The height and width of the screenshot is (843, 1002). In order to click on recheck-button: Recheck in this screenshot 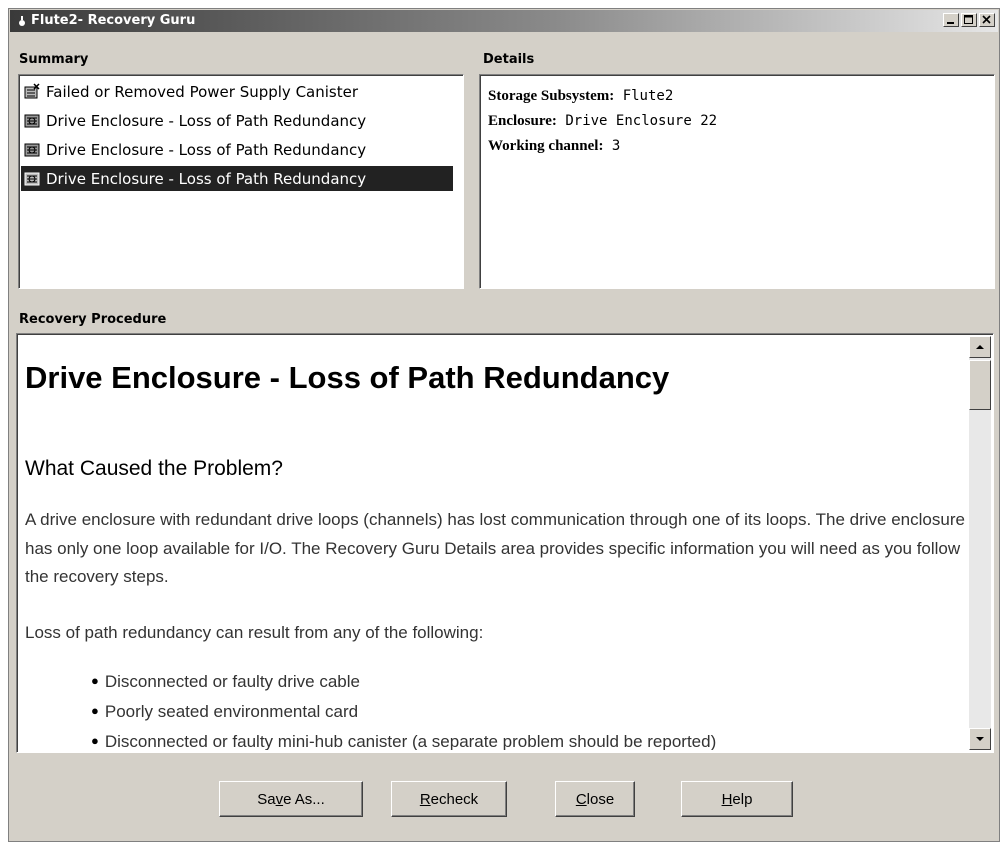, I will do `click(449, 799)`.